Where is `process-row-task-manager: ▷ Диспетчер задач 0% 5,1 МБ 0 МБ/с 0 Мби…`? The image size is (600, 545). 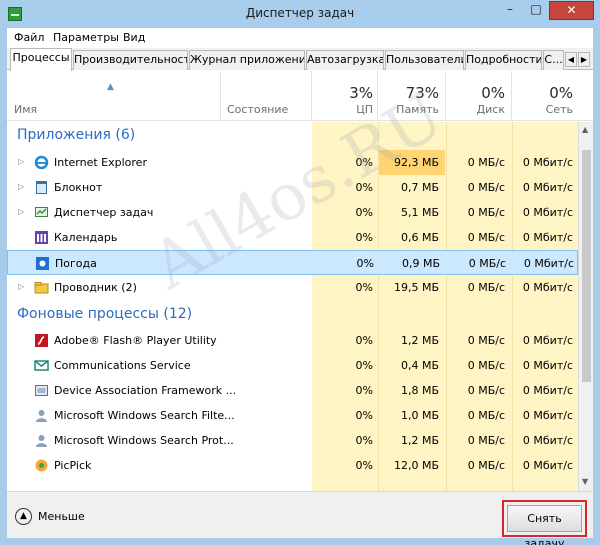 process-row-task-manager: ▷ Диспетчер задач 0% 5,1 МБ 0 МБ/с 0 Мби… is located at coordinates (292, 212).